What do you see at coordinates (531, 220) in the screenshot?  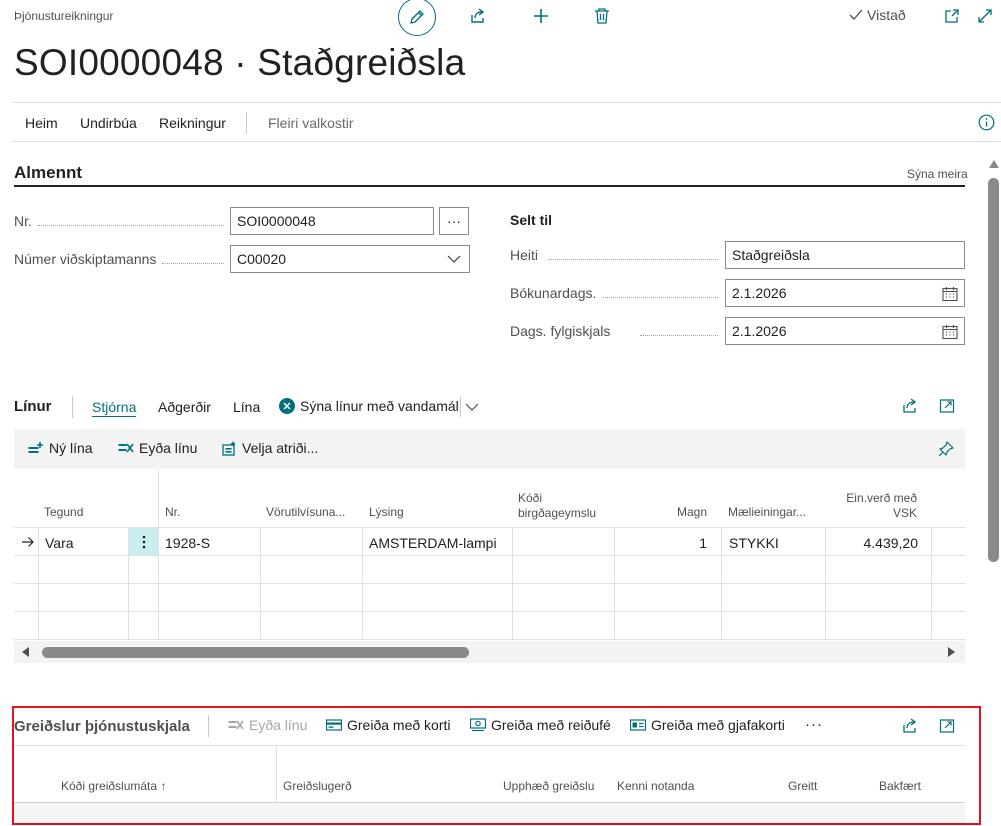 I see `bill-to-heading: Selt til` at bounding box center [531, 220].